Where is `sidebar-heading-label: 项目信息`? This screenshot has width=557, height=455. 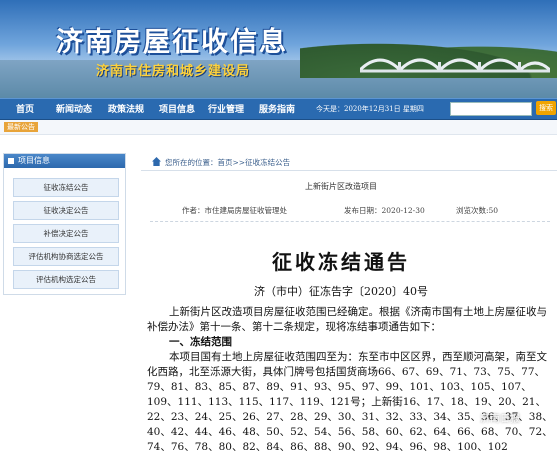 sidebar-heading-label: 项目信息 is located at coordinates (34, 160).